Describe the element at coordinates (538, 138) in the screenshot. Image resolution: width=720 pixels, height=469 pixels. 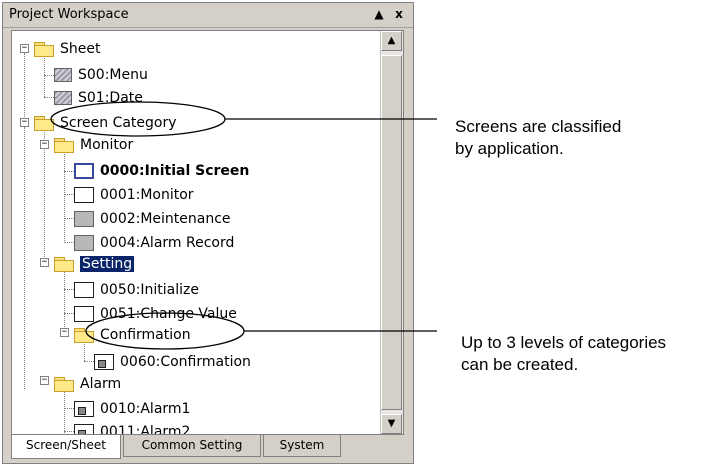
I see `callout-classified: Screens are classified by application.` at that location.